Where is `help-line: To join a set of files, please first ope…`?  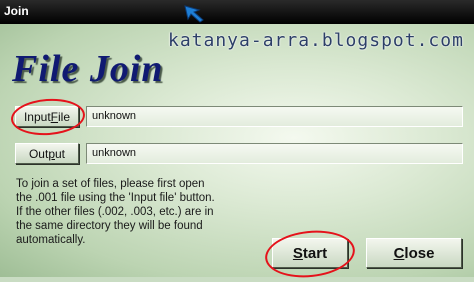
help-line: To join a set of files, please first ope… is located at coordinates (110, 184).